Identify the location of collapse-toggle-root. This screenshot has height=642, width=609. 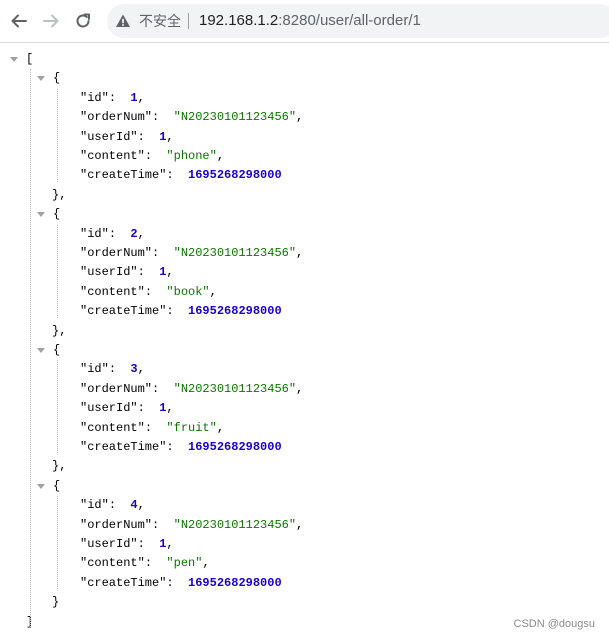
(14, 59).